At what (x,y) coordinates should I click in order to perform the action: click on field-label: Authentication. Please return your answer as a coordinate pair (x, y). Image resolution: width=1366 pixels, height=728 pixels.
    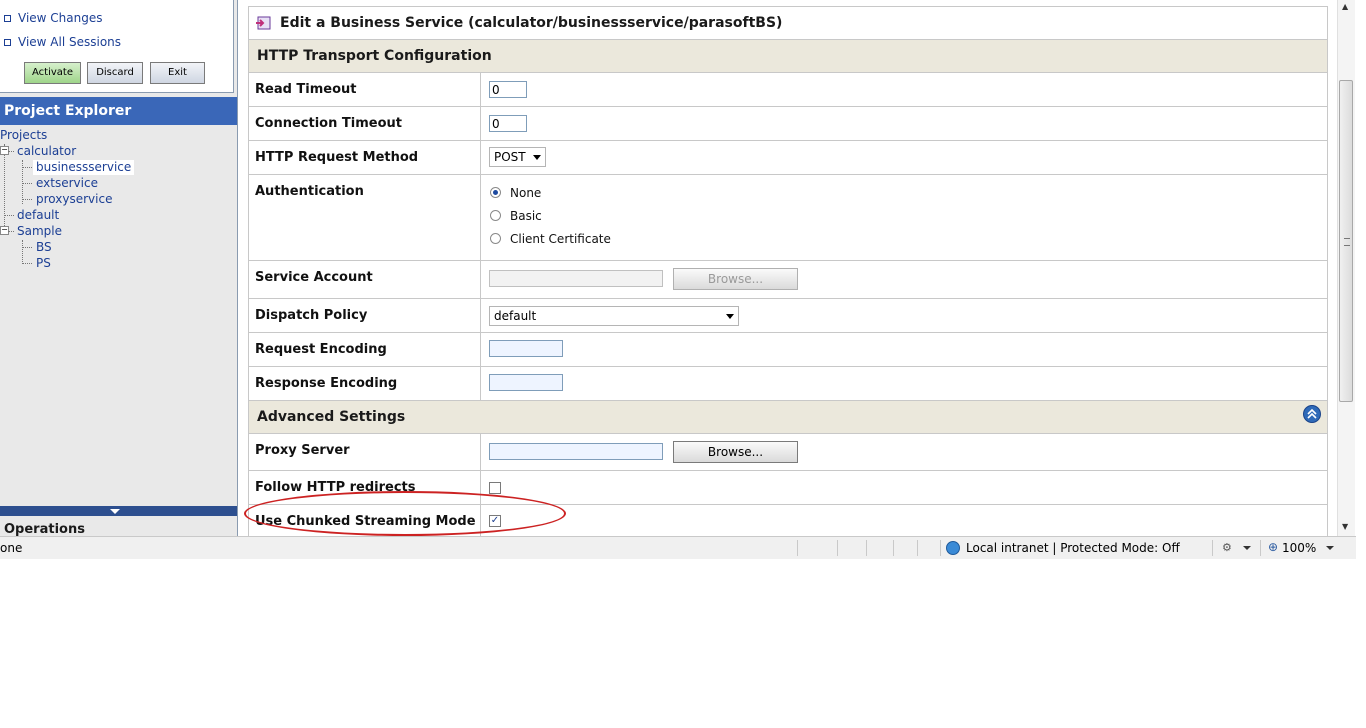
    Looking at the image, I should click on (365, 217).